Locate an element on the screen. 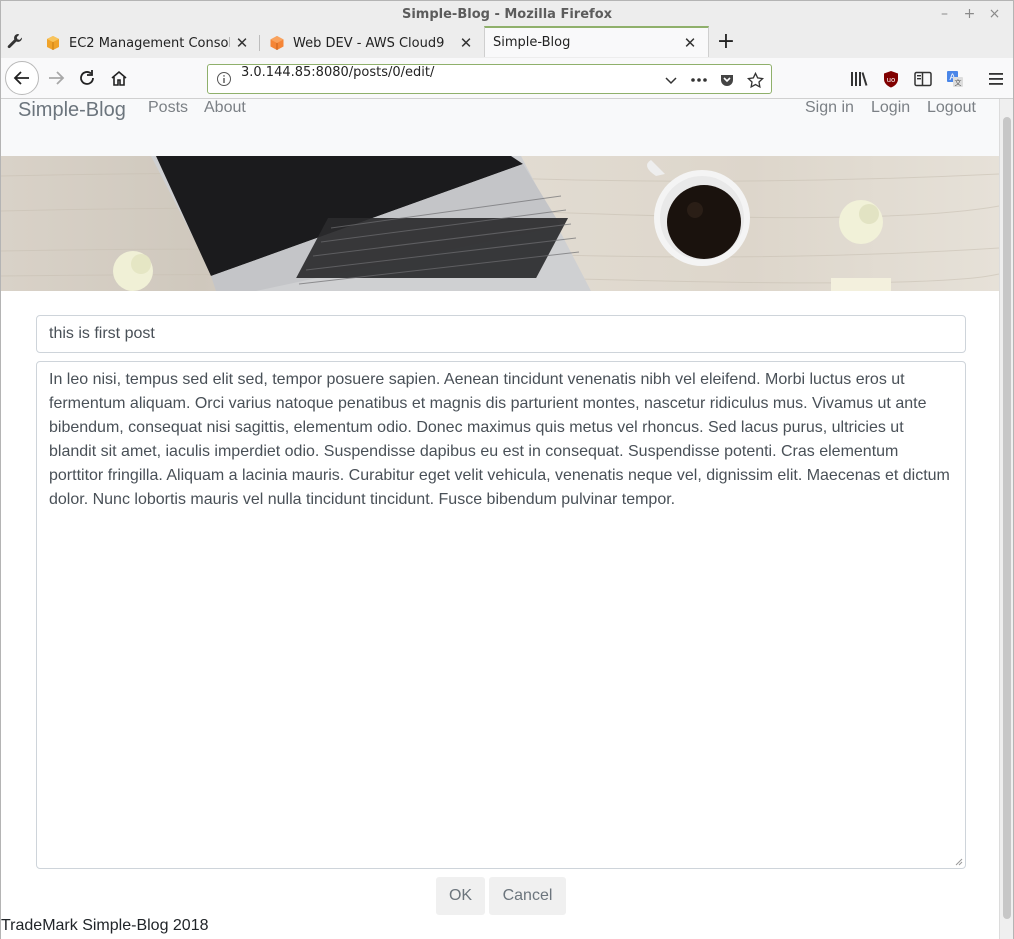 Image resolution: width=1014 pixels, height=939 pixels. site-brand: Simple-Blog is located at coordinates (72, 110).